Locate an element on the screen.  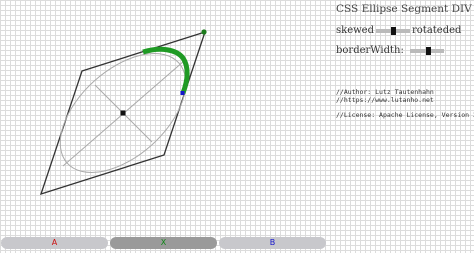
rotated-label: rotateded is located at coordinates (437, 30).